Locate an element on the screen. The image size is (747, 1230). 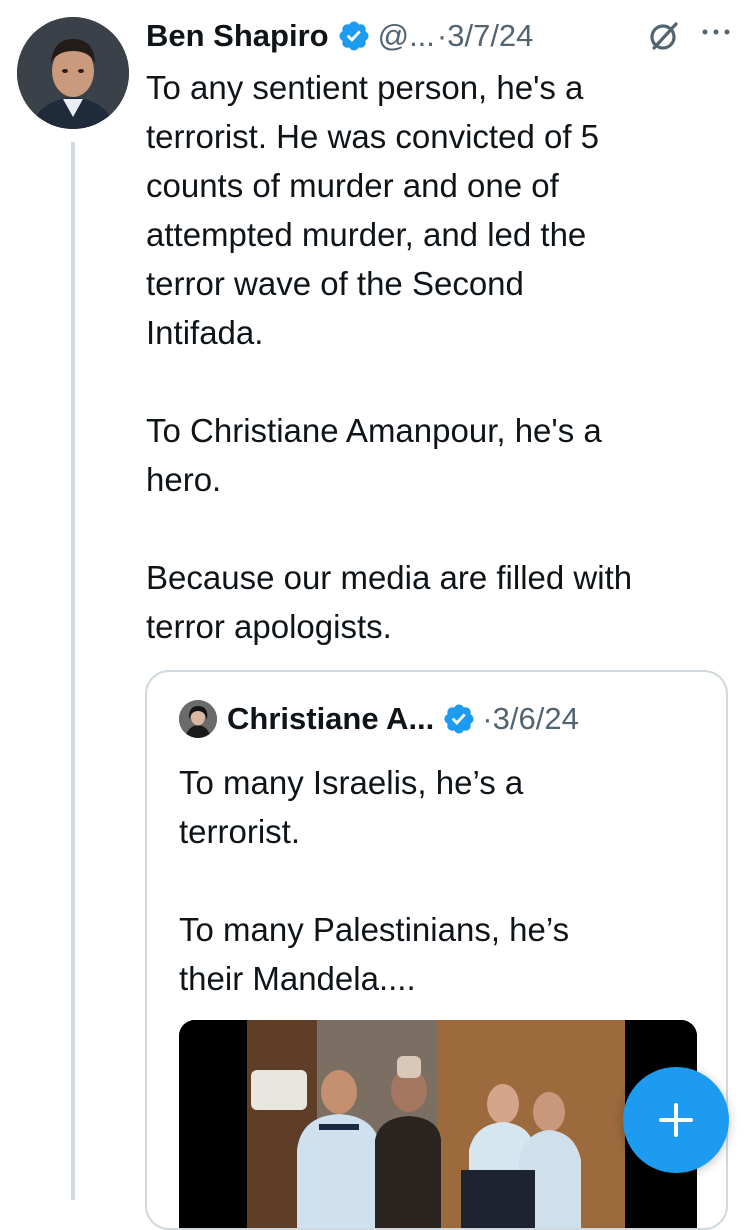
thread-connector-line is located at coordinates (73, 671).